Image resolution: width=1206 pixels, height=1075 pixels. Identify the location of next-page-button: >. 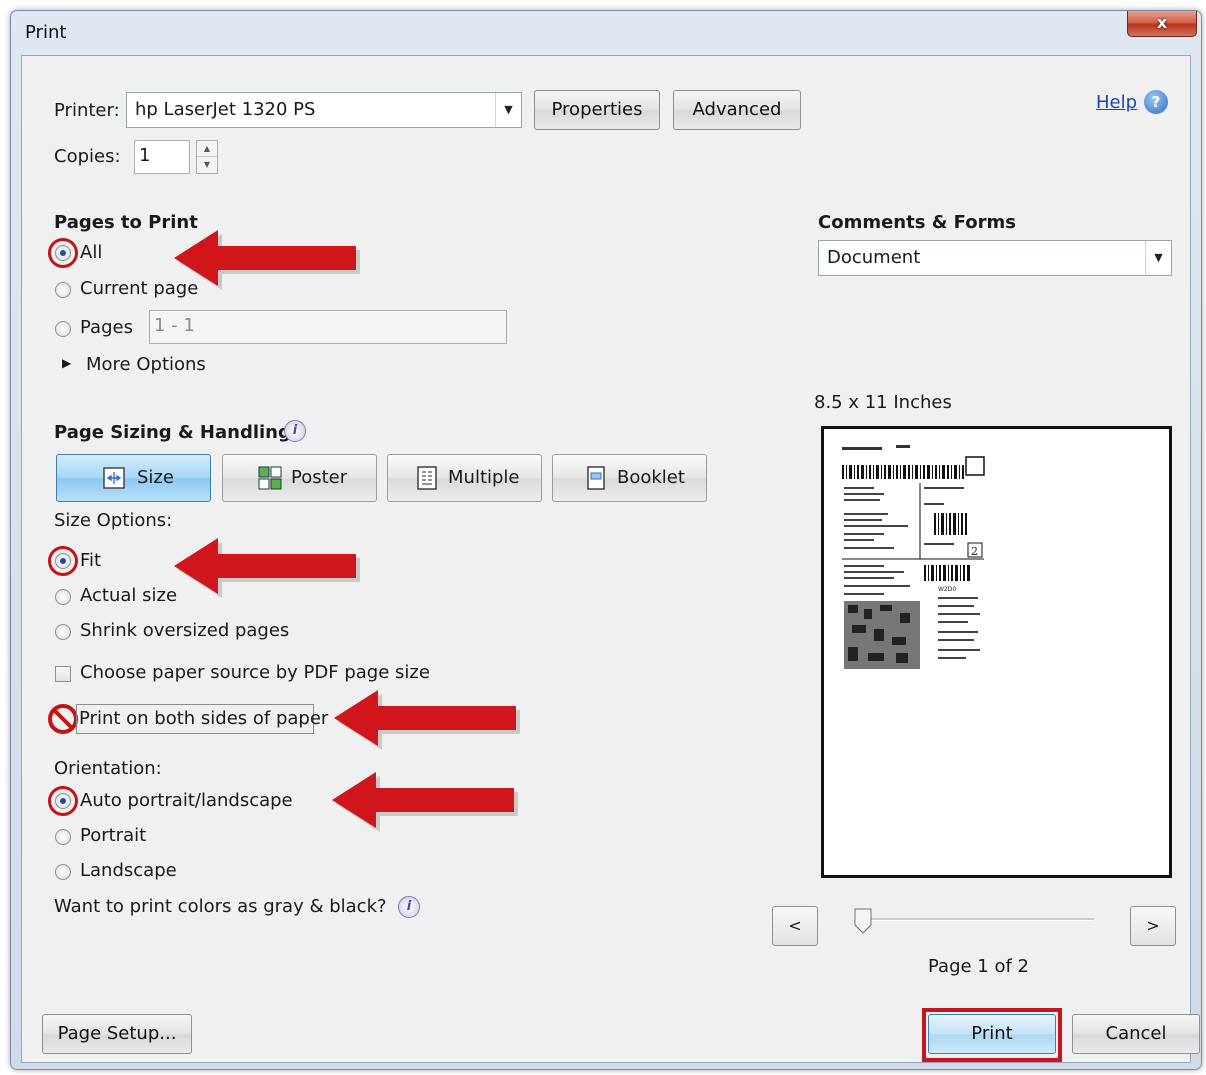
(1153, 926).